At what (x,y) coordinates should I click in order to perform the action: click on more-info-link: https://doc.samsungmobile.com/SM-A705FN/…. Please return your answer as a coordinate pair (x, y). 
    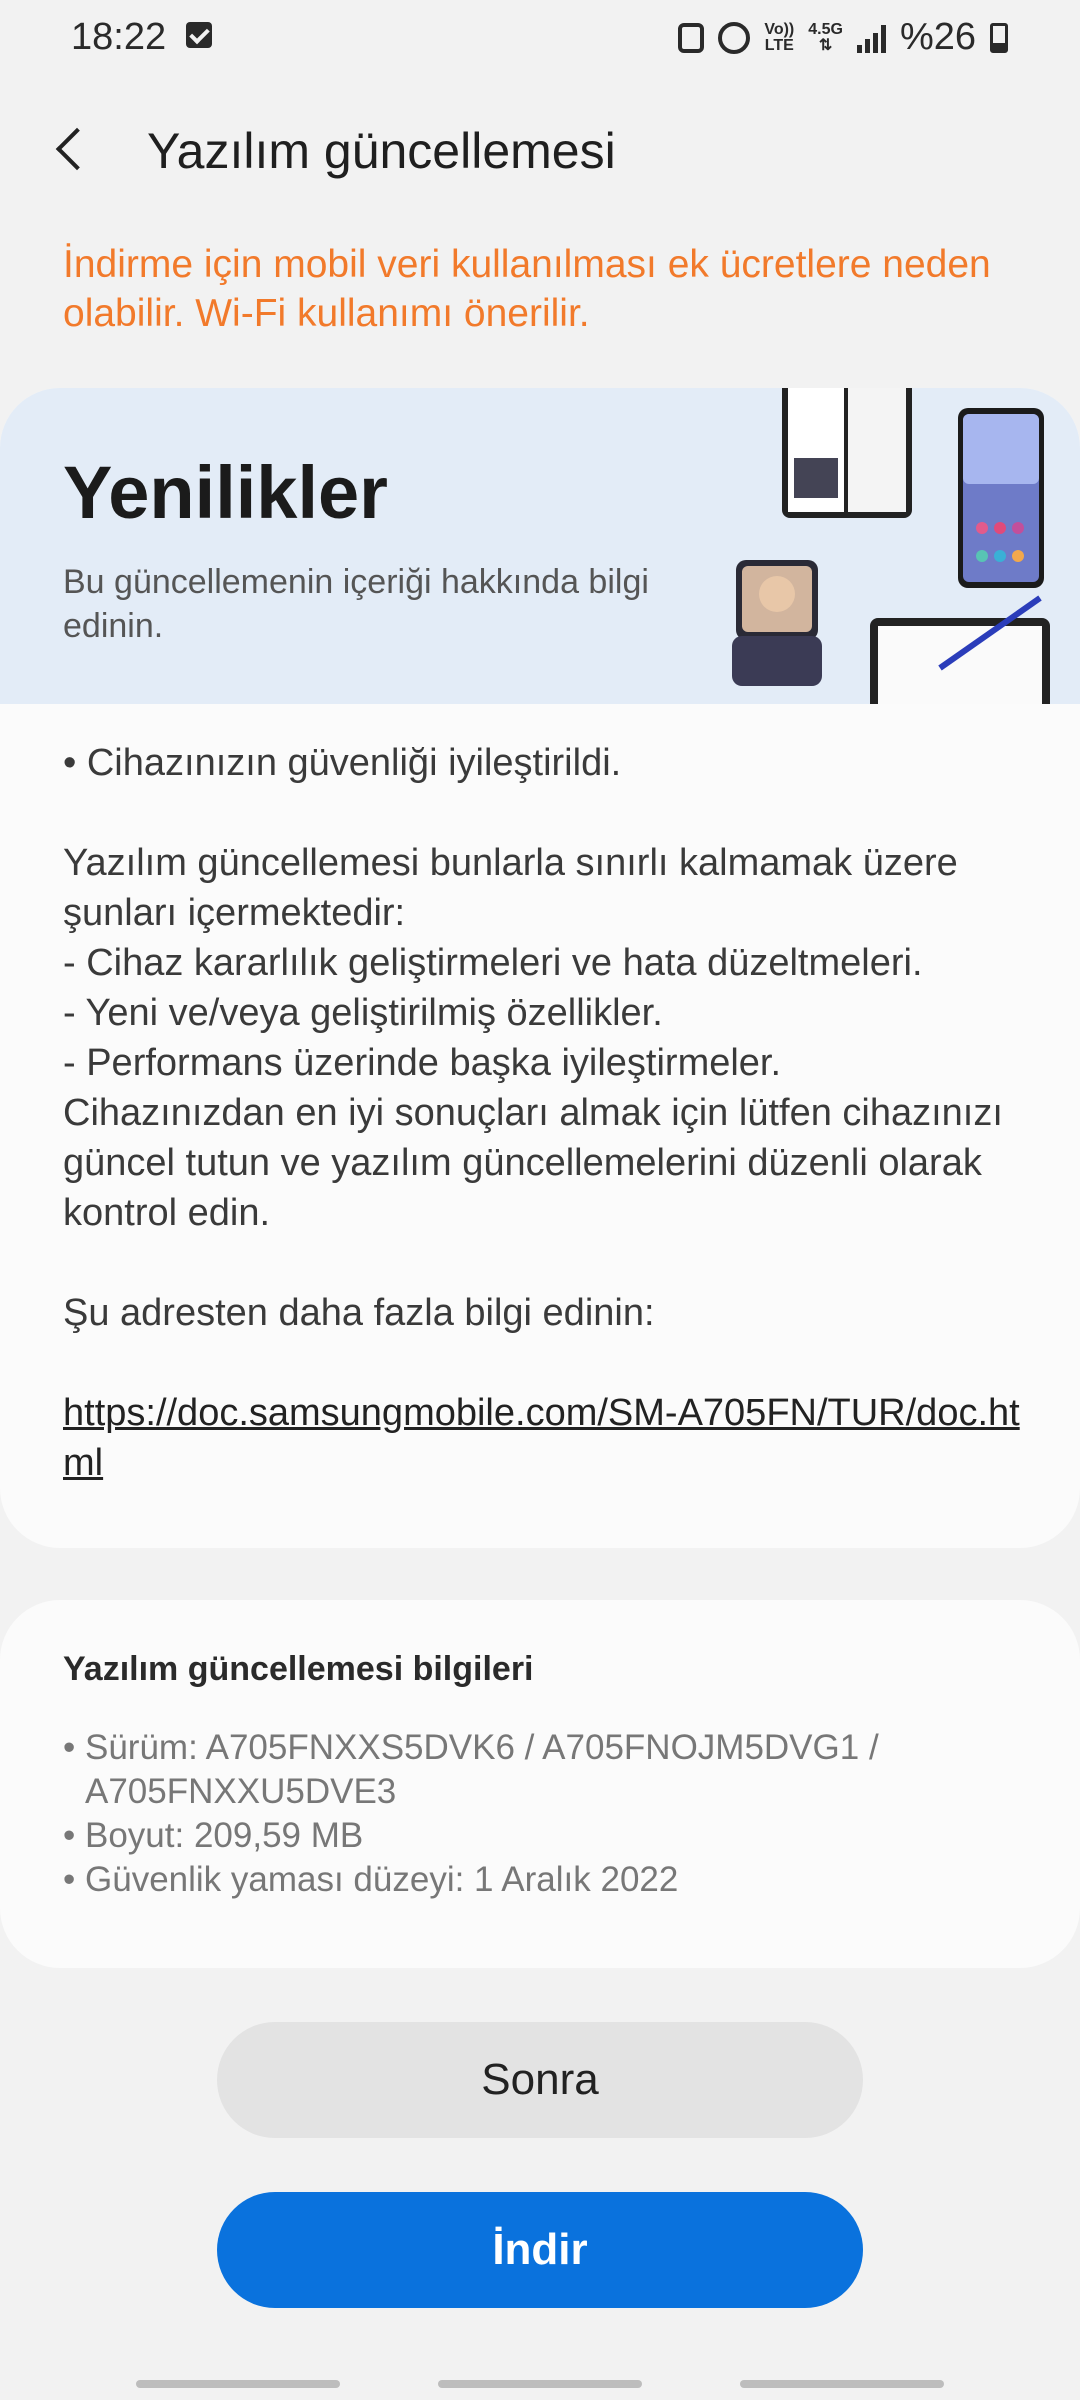
    Looking at the image, I should click on (548, 1438).